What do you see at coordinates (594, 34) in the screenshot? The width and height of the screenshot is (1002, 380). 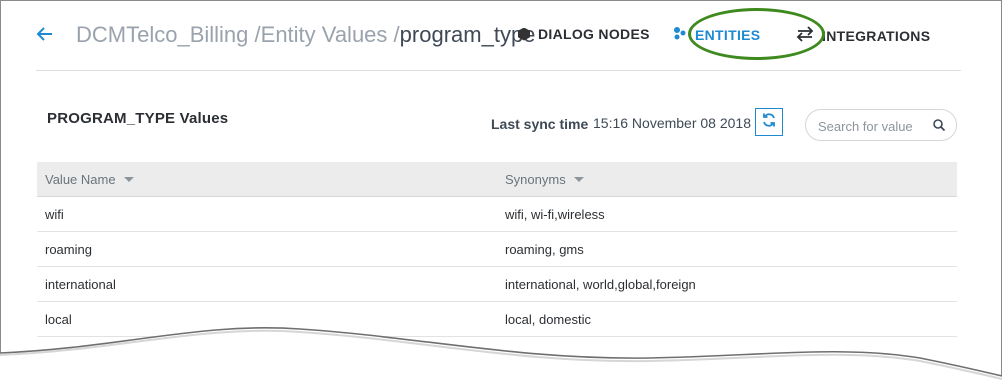 I see `nav-dialog-nodes-label: DIALOG NODES` at bounding box center [594, 34].